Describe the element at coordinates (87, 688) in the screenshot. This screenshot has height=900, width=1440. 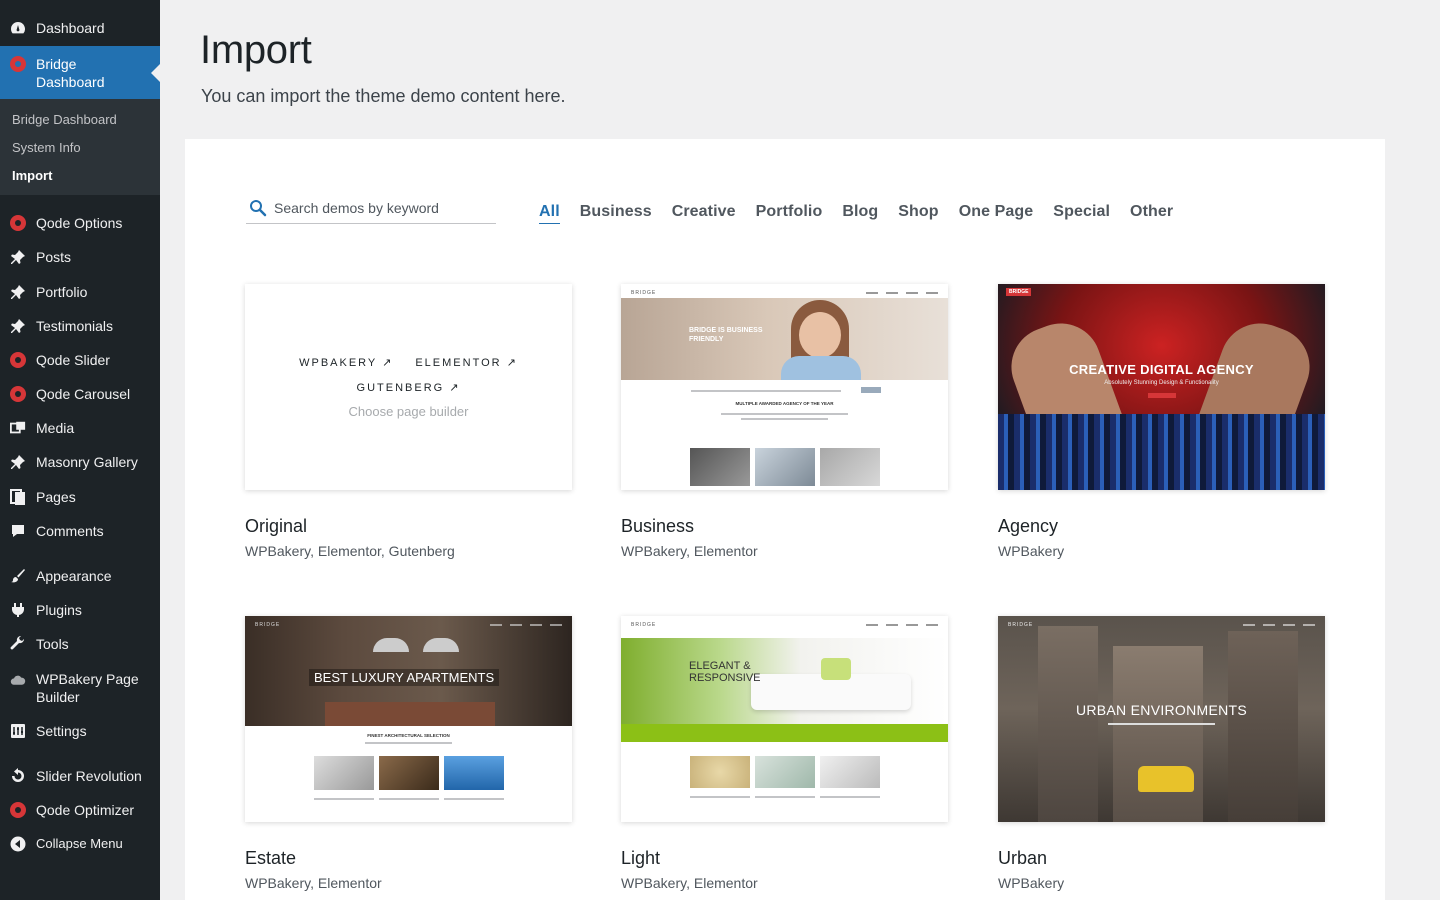
I see `menu-wpbakery-label: WPBakery Page Builder` at that location.